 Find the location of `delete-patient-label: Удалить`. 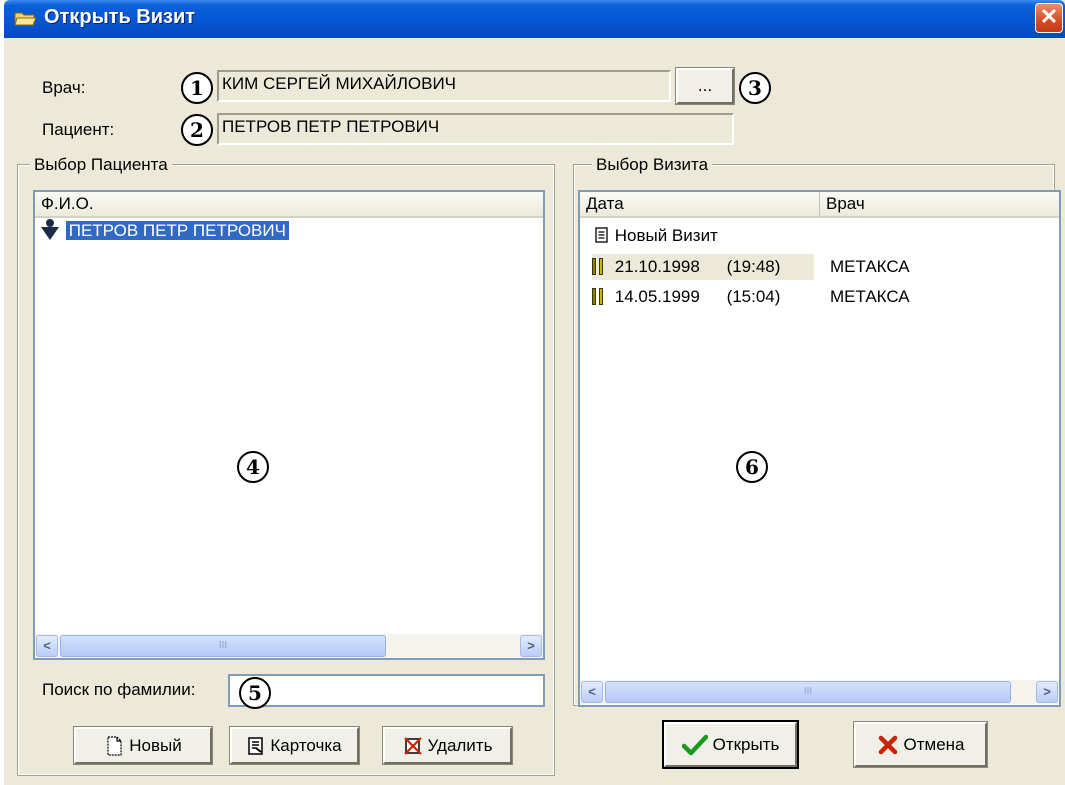

delete-patient-label: Удалить is located at coordinates (460, 745).